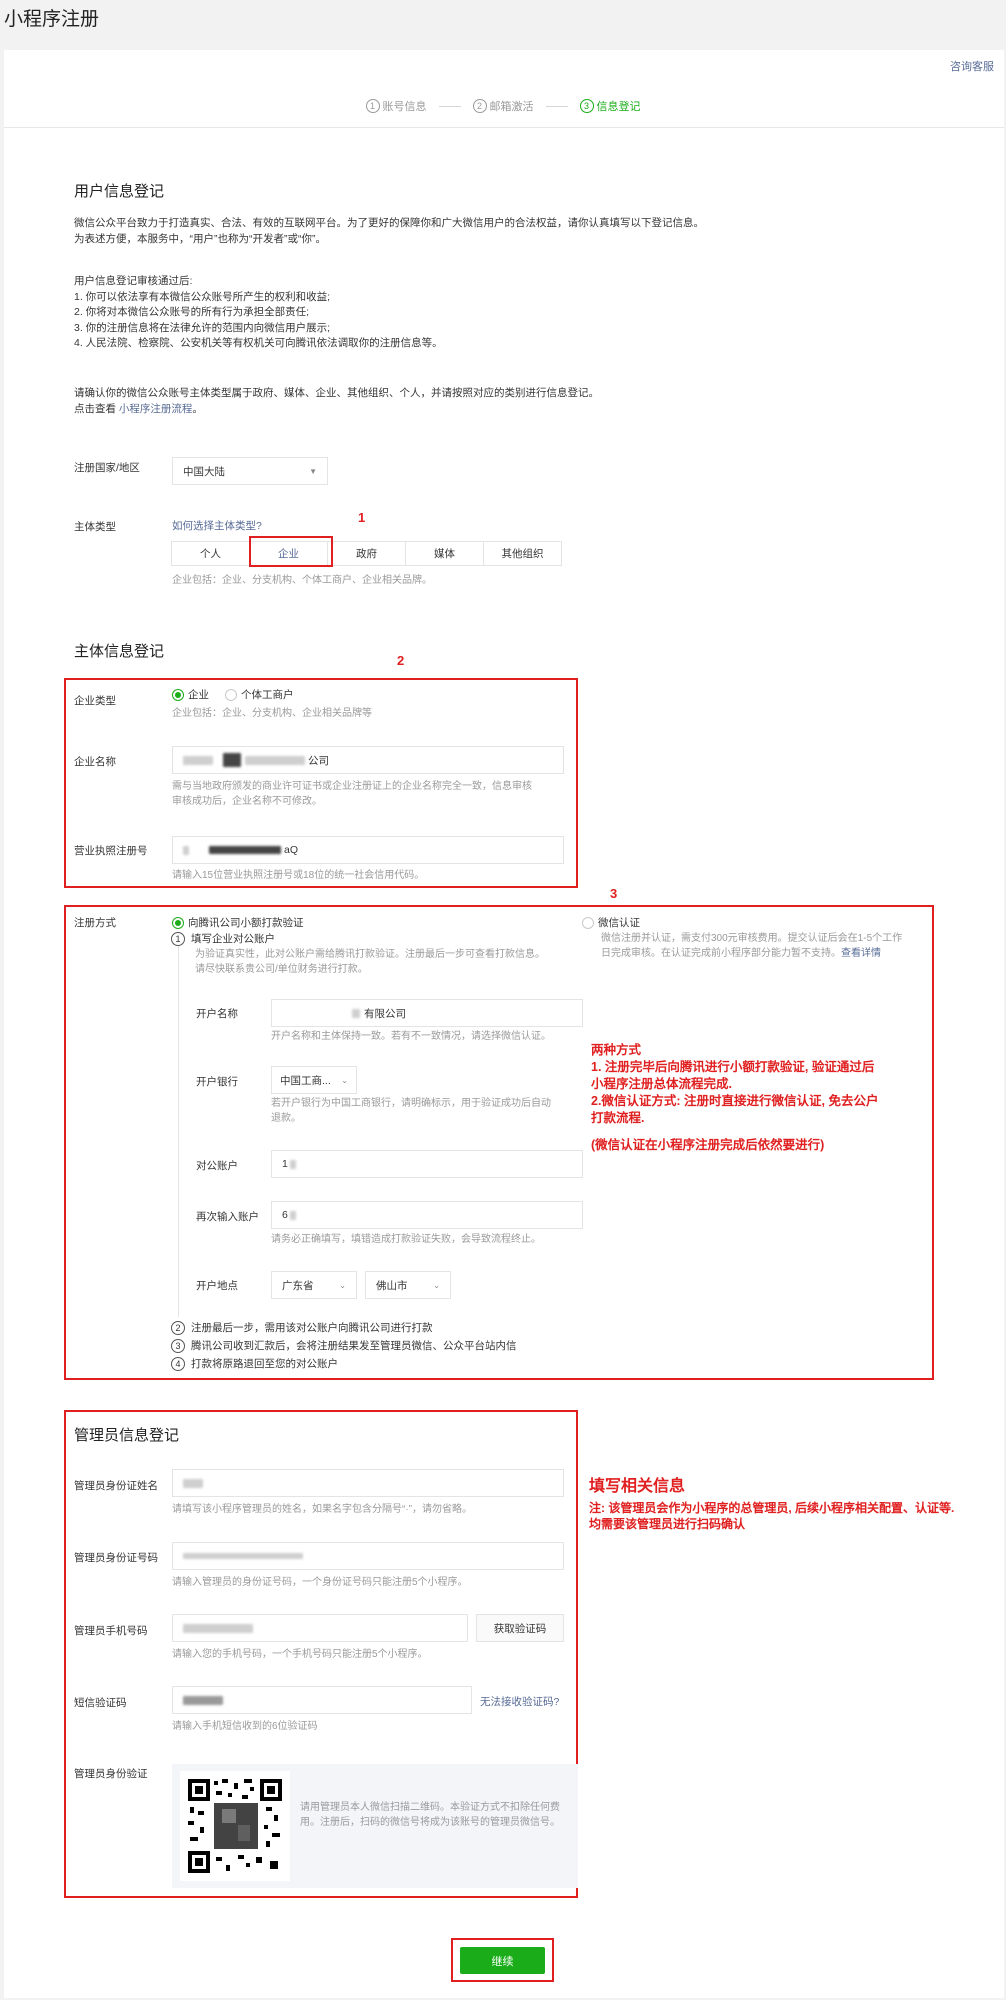 Image resolution: width=1006 pixels, height=2000 pixels. Describe the element at coordinates (661, 1084) in the screenshot. I see `annotation-line: 小程序注册总体流程完成.` at that location.